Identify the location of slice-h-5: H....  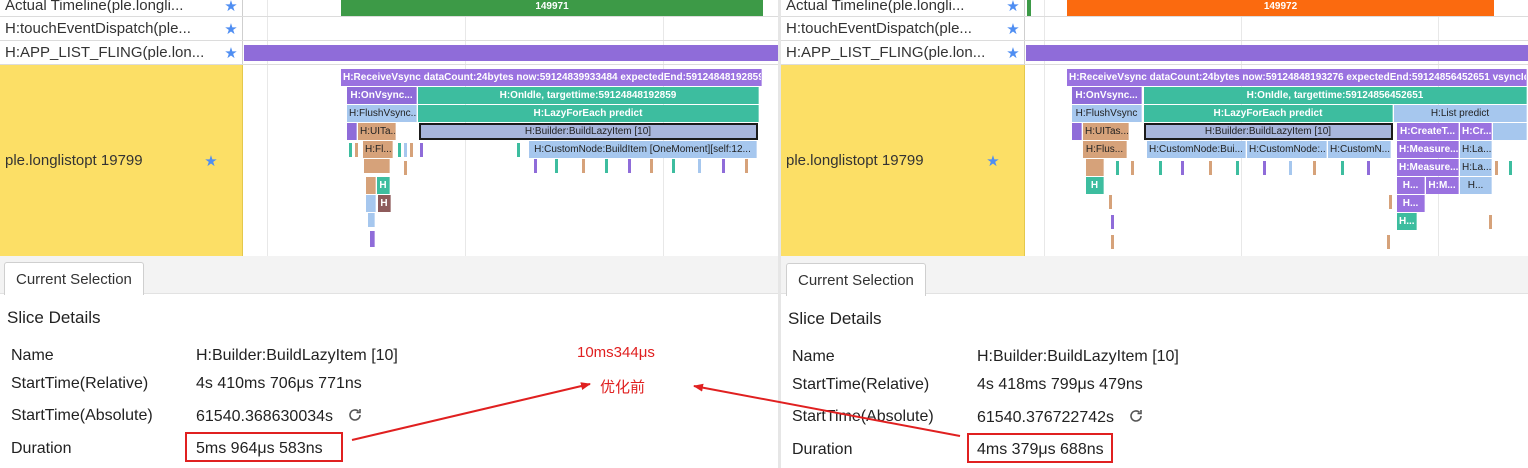
(1476, 185).